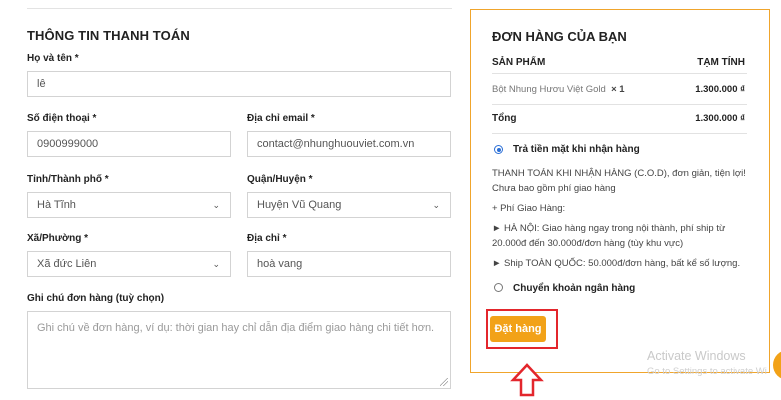  What do you see at coordinates (444, 382) in the screenshot?
I see `resize-handle` at bounding box center [444, 382].